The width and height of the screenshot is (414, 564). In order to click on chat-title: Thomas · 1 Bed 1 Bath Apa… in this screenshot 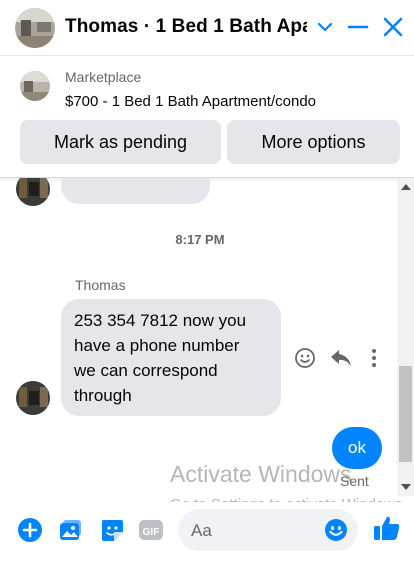, I will do `click(186, 27)`.